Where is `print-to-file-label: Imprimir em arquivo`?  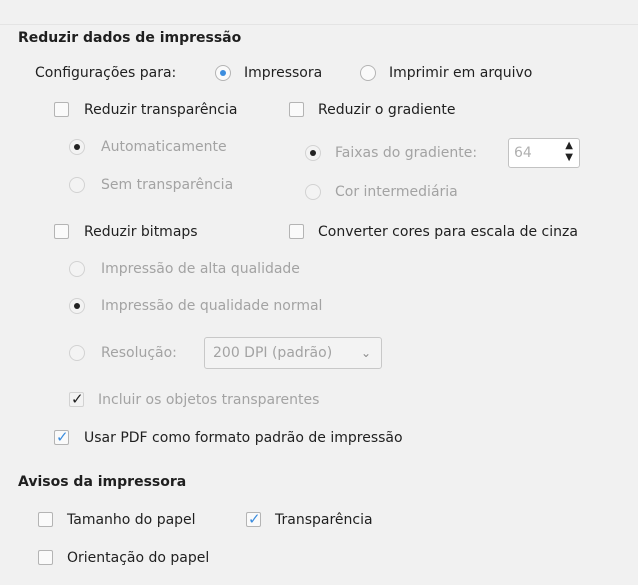
print-to-file-label: Imprimir em arquivo is located at coordinates (460, 73).